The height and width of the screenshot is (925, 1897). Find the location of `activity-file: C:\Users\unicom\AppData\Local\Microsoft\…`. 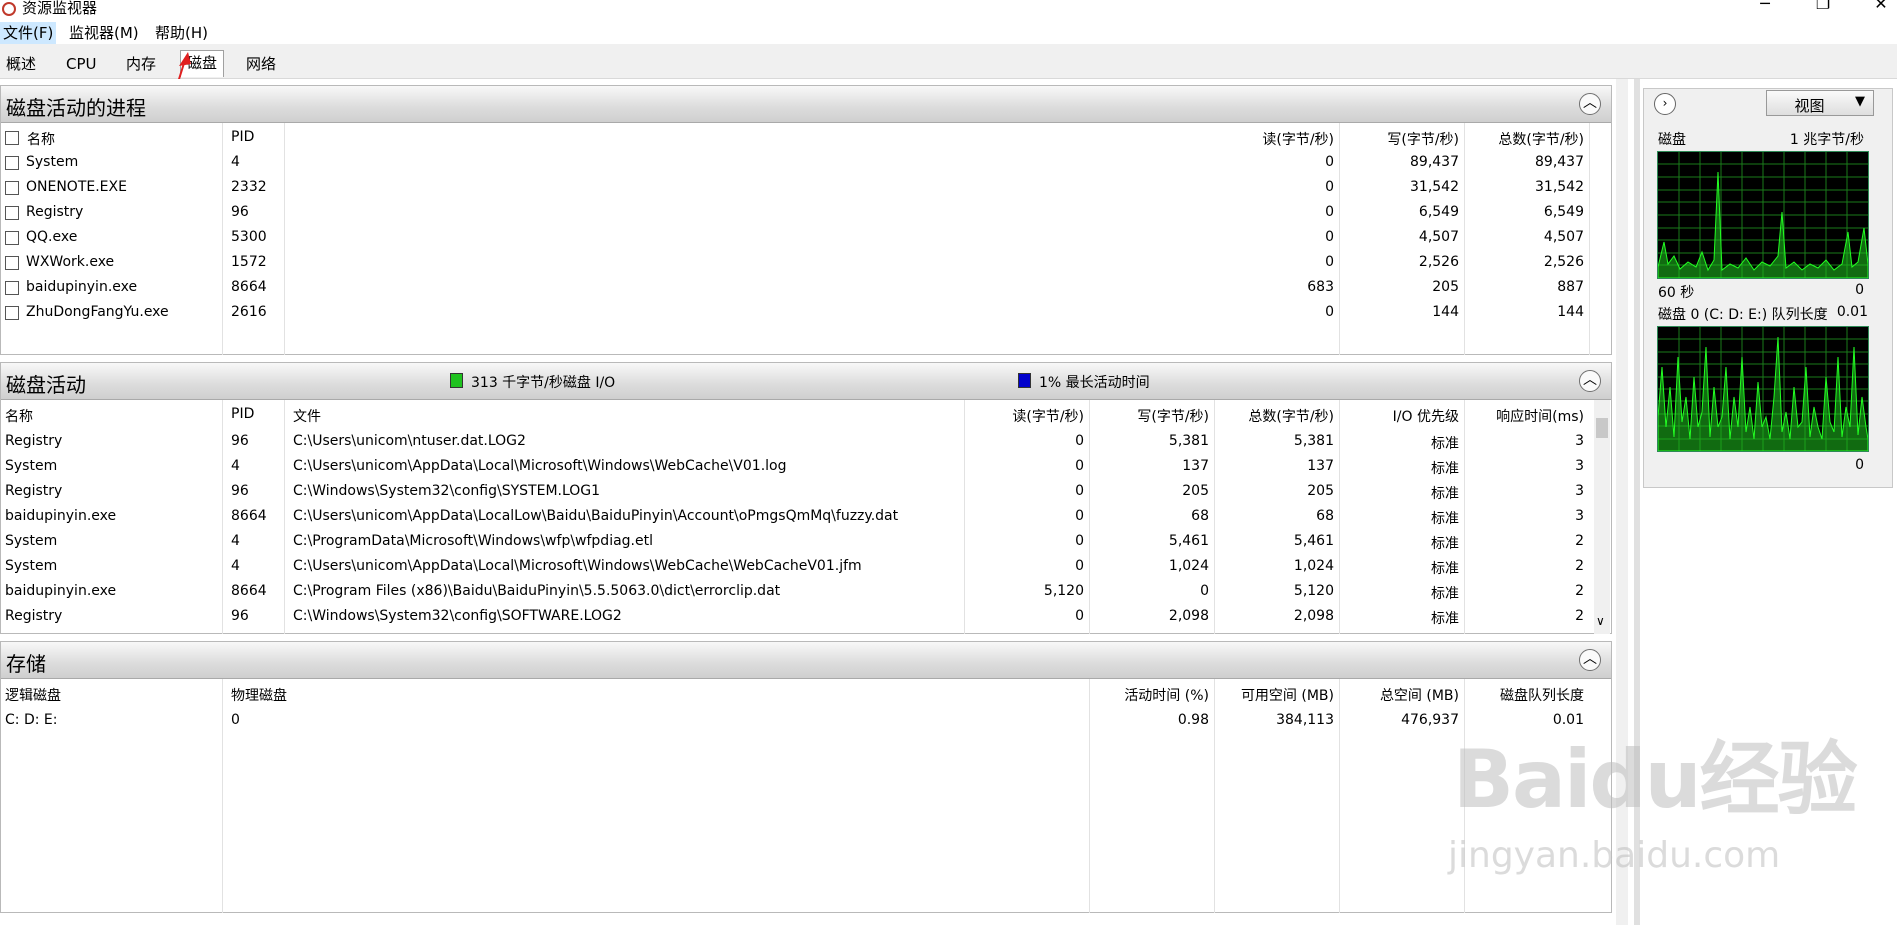

activity-file: C:\Users\unicom\AppData\Local\Microsoft\… is located at coordinates (540, 466).